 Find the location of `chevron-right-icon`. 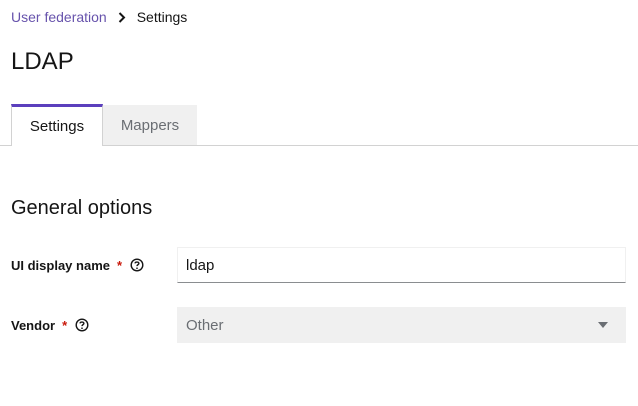

chevron-right-icon is located at coordinates (122, 17).